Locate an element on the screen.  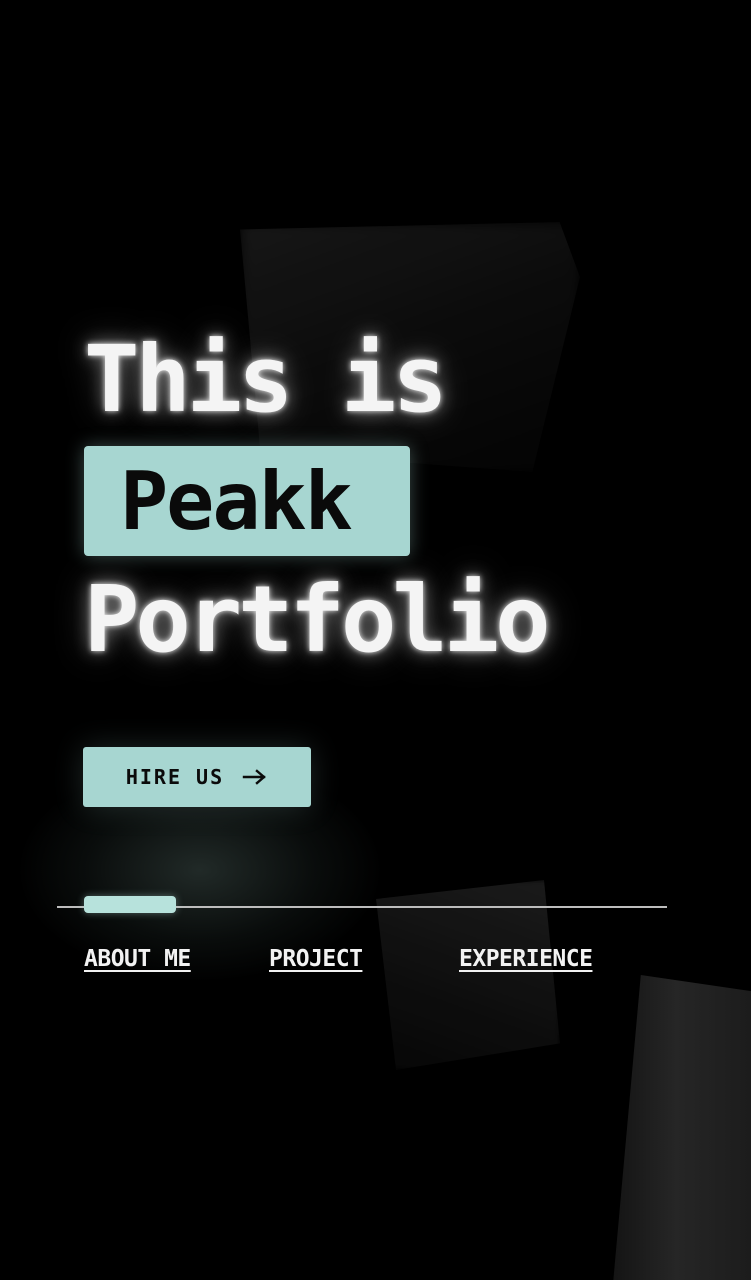
hero-highlight-name: Peakk is located at coordinates (236, 501).